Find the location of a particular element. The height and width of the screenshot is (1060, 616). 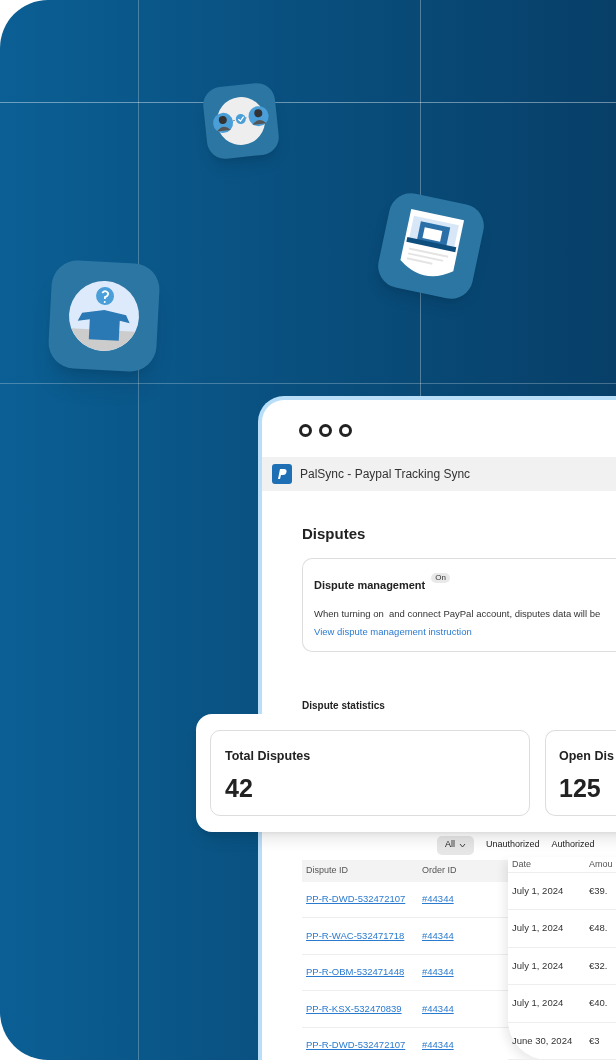

app-title: PalSync - Paypal Tracking Sync is located at coordinates (385, 474).